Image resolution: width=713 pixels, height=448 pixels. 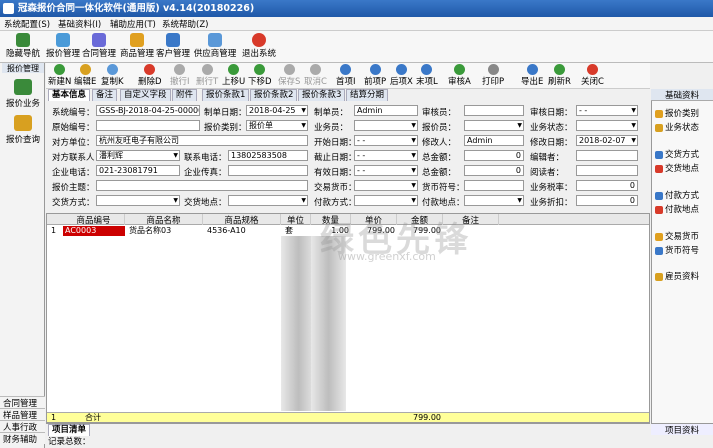 What do you see at coordinates (22, 426) in the screenshot?
I see `sidebar-item-hr: 人事行政` at bounding box center [22, 426].